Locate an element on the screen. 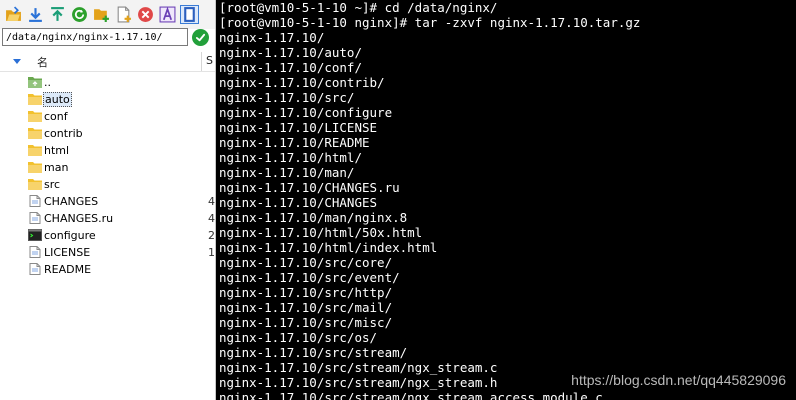 This screenshot has height=400, width=796. upload-button is located at coordinates (57, 14).